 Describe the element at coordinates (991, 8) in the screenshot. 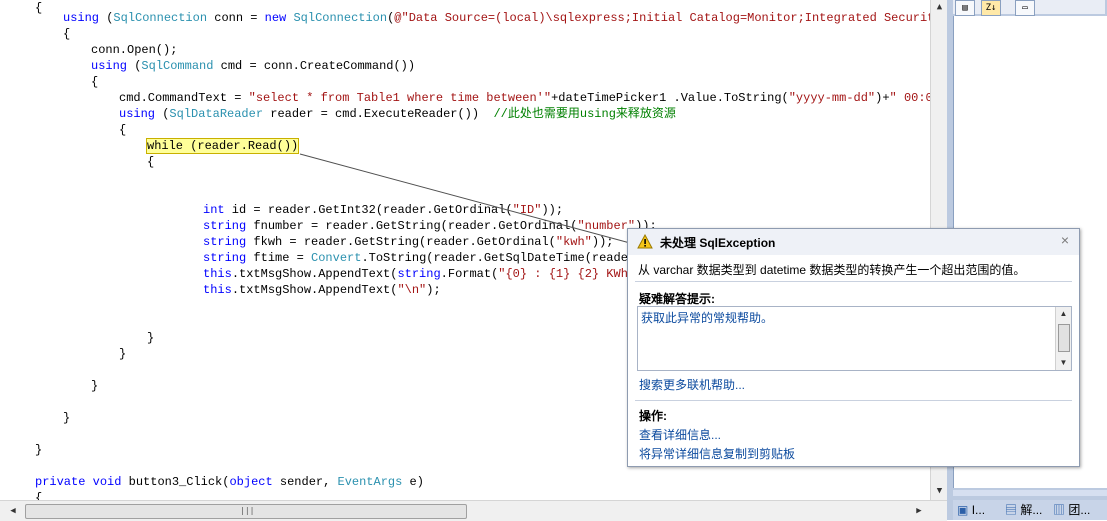

I see `alphabetical-sort-icon: Z↓` at that location.